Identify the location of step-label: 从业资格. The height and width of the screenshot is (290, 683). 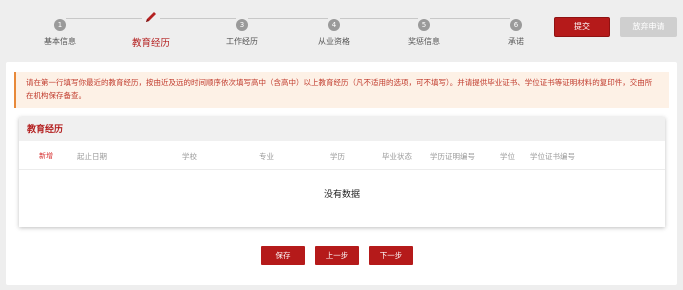
(334, 41).